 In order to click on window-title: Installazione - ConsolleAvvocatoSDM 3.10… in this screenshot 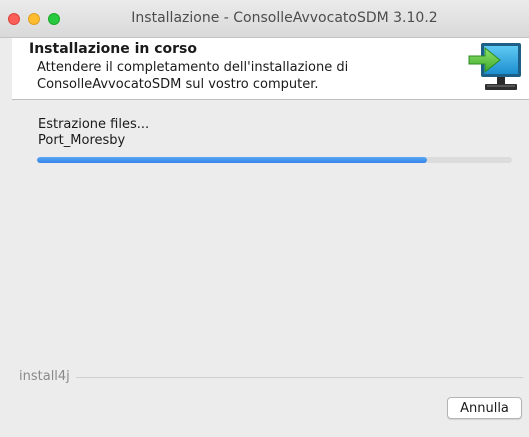, I will do `click(284, 18)`.